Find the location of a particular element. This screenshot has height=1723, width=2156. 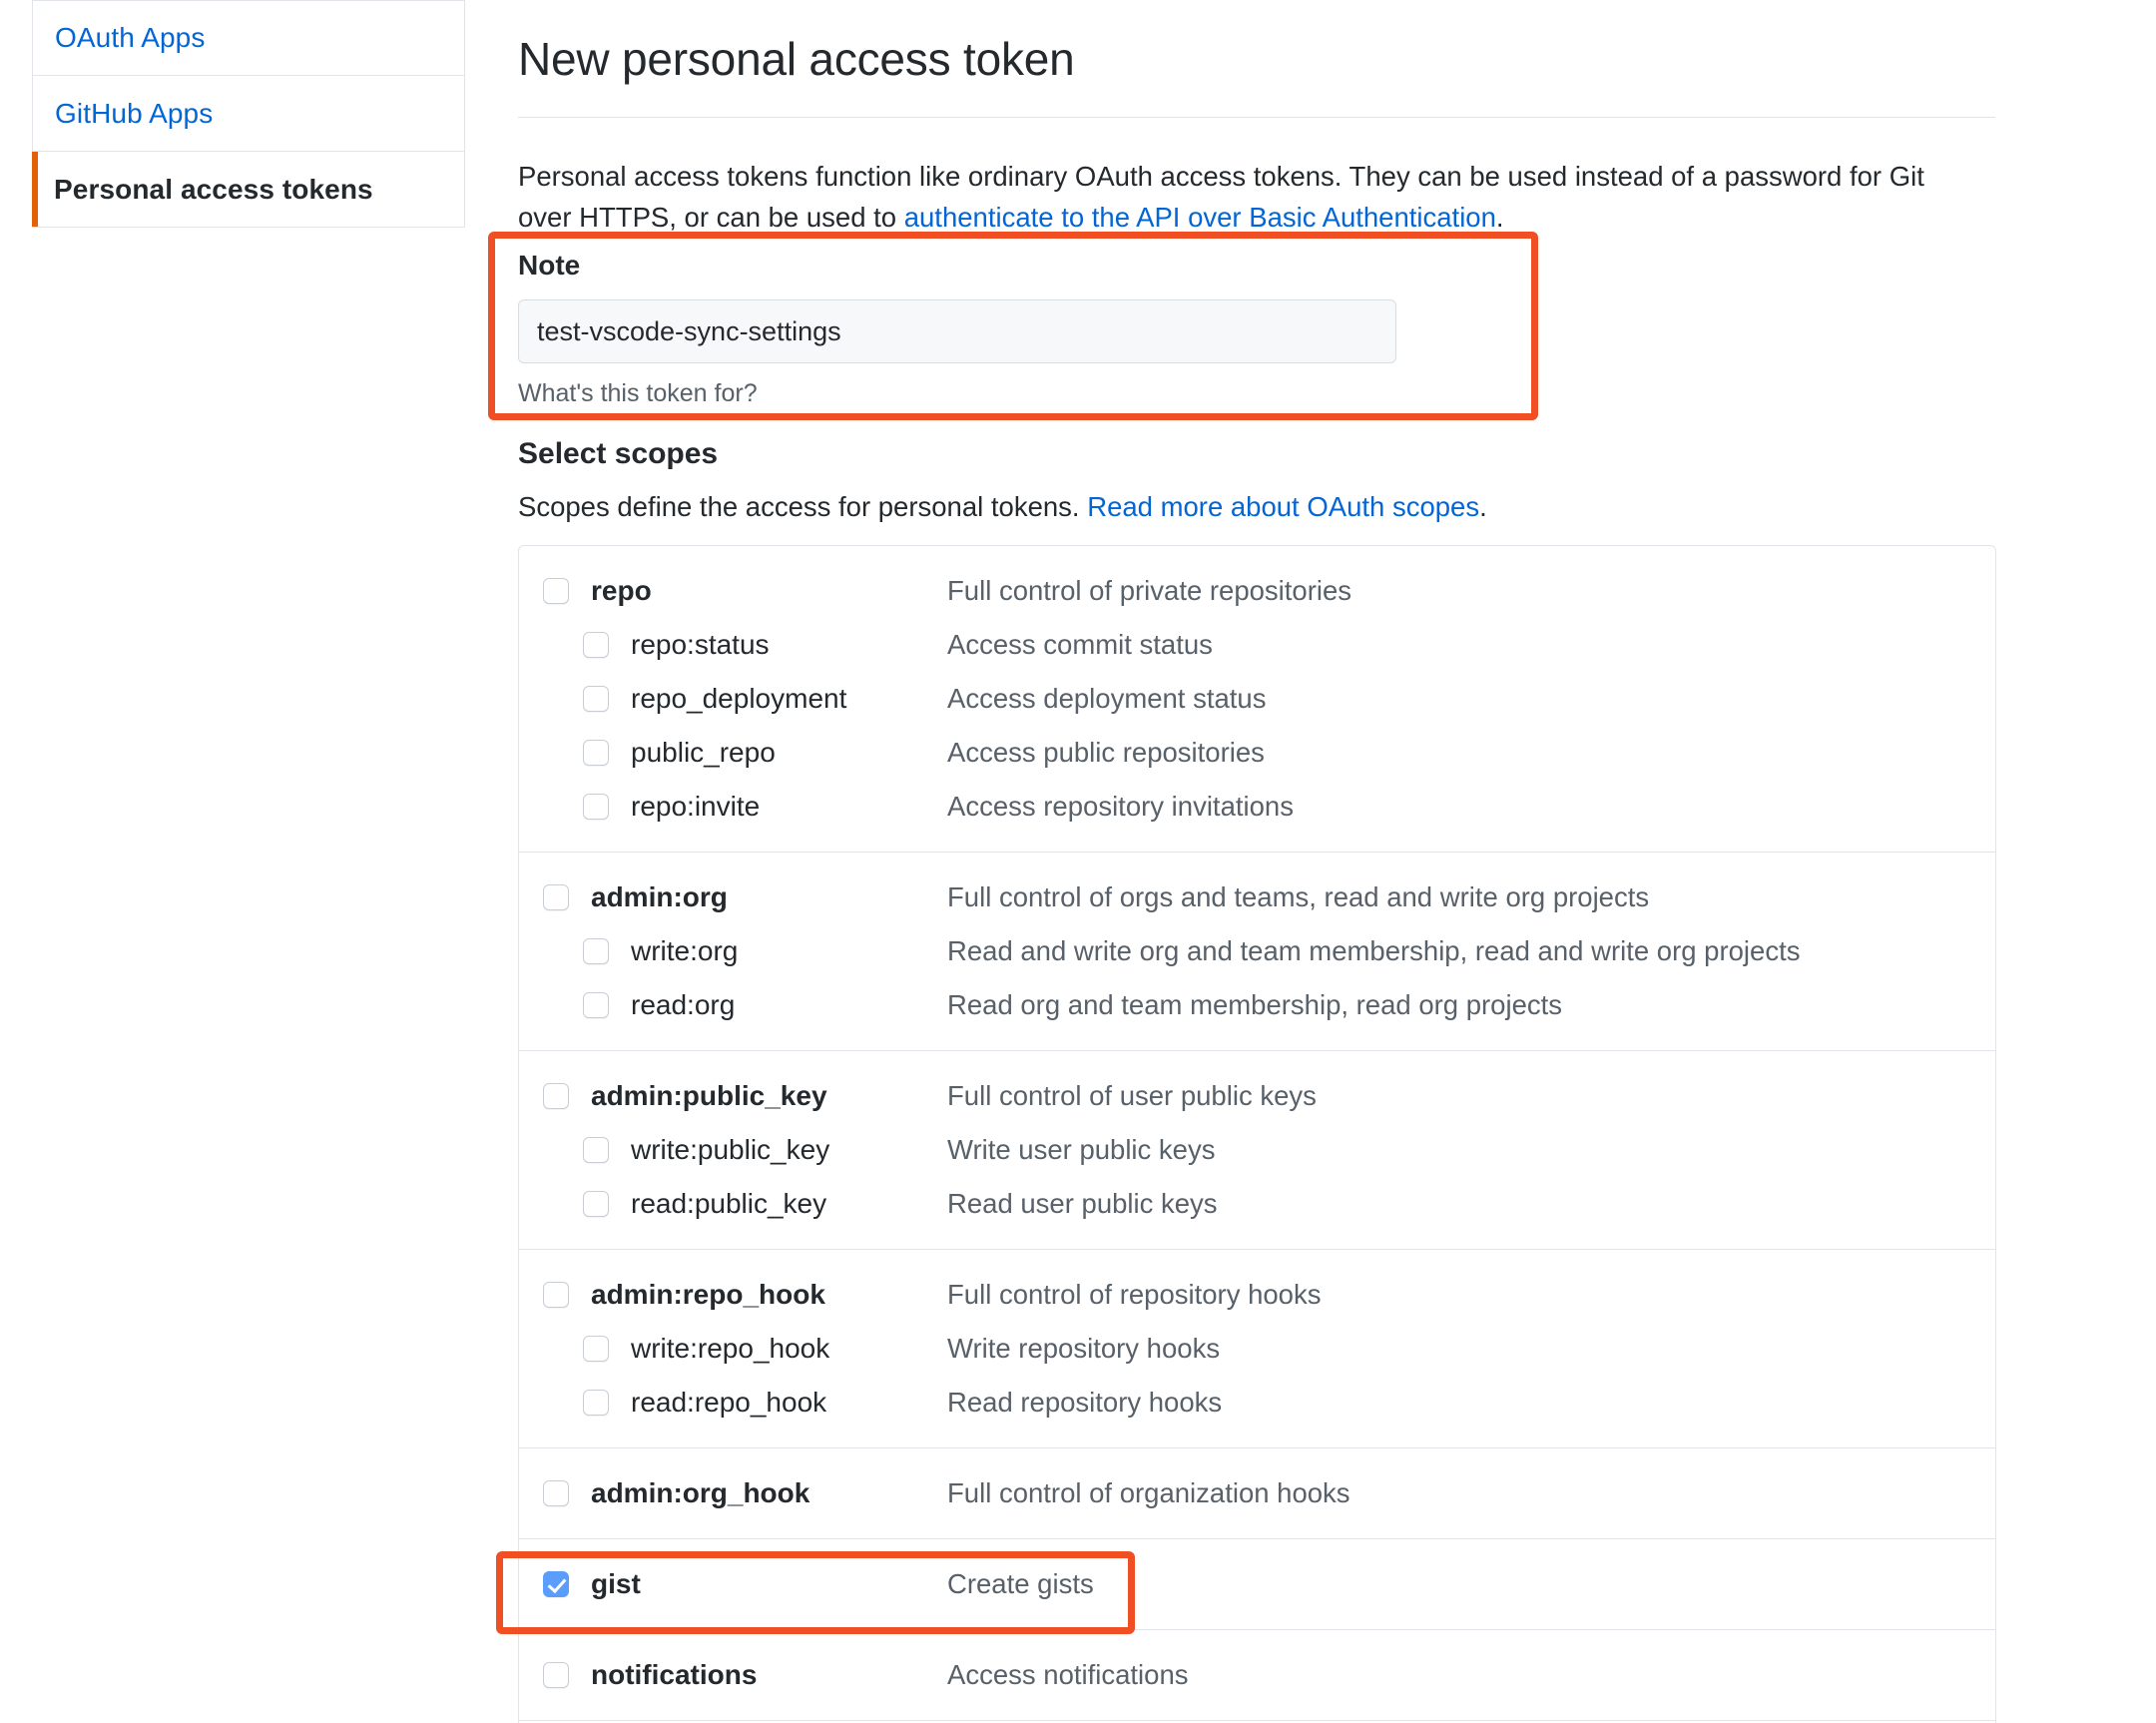

scope-name-label: read:repo_hook is located at coordinates (729, 1402).